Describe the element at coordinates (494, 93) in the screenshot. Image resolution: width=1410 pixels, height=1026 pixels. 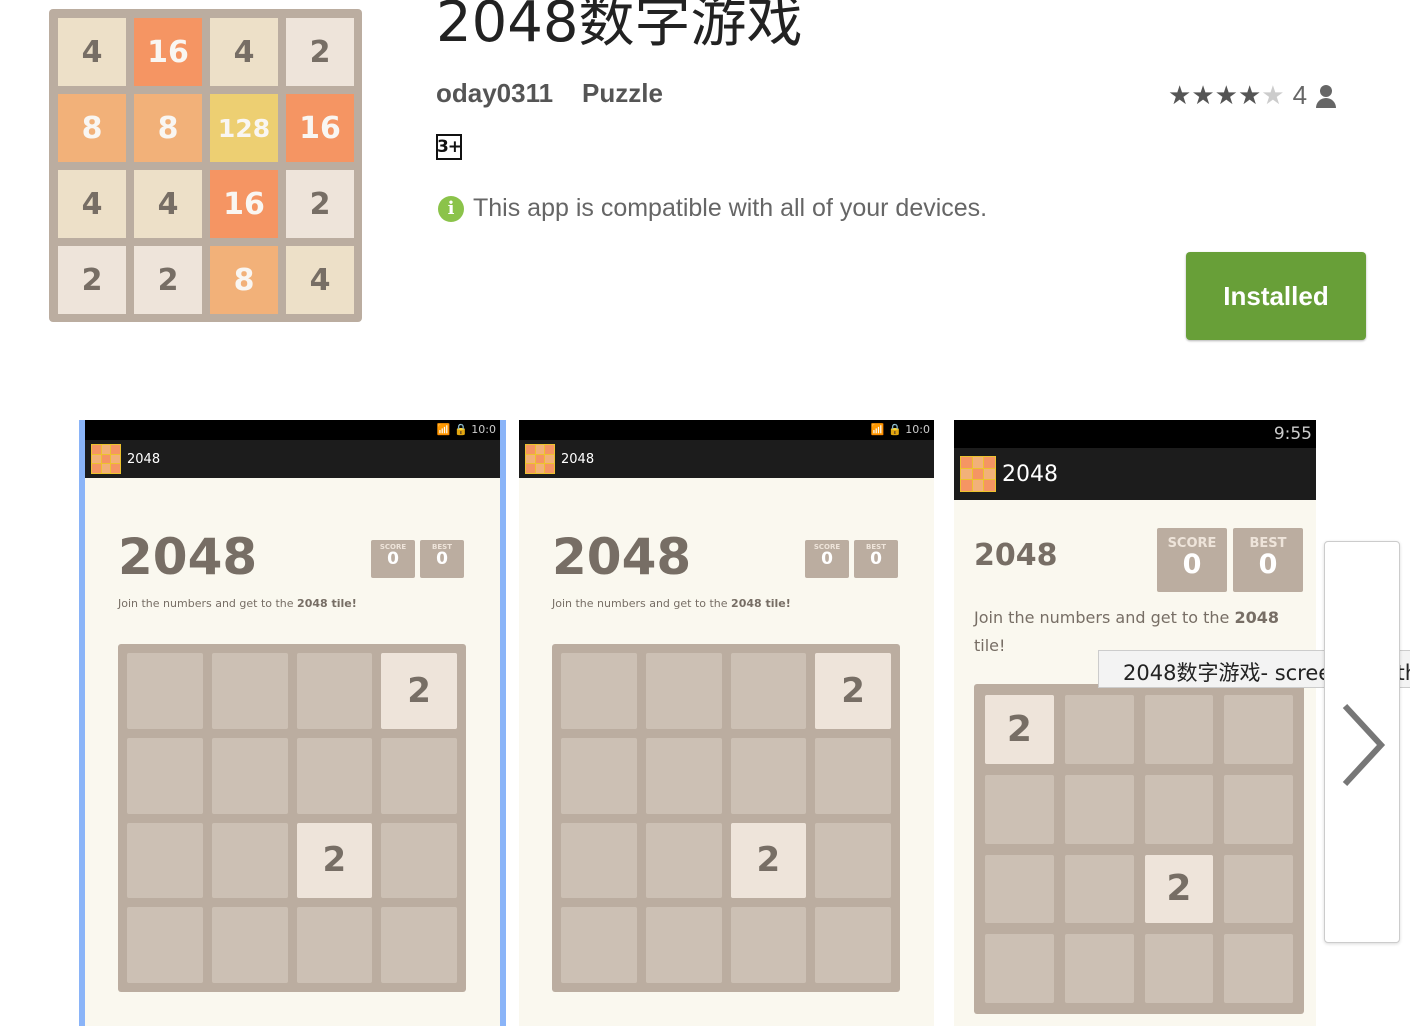
I see `developer-link: oday0311` at that location.